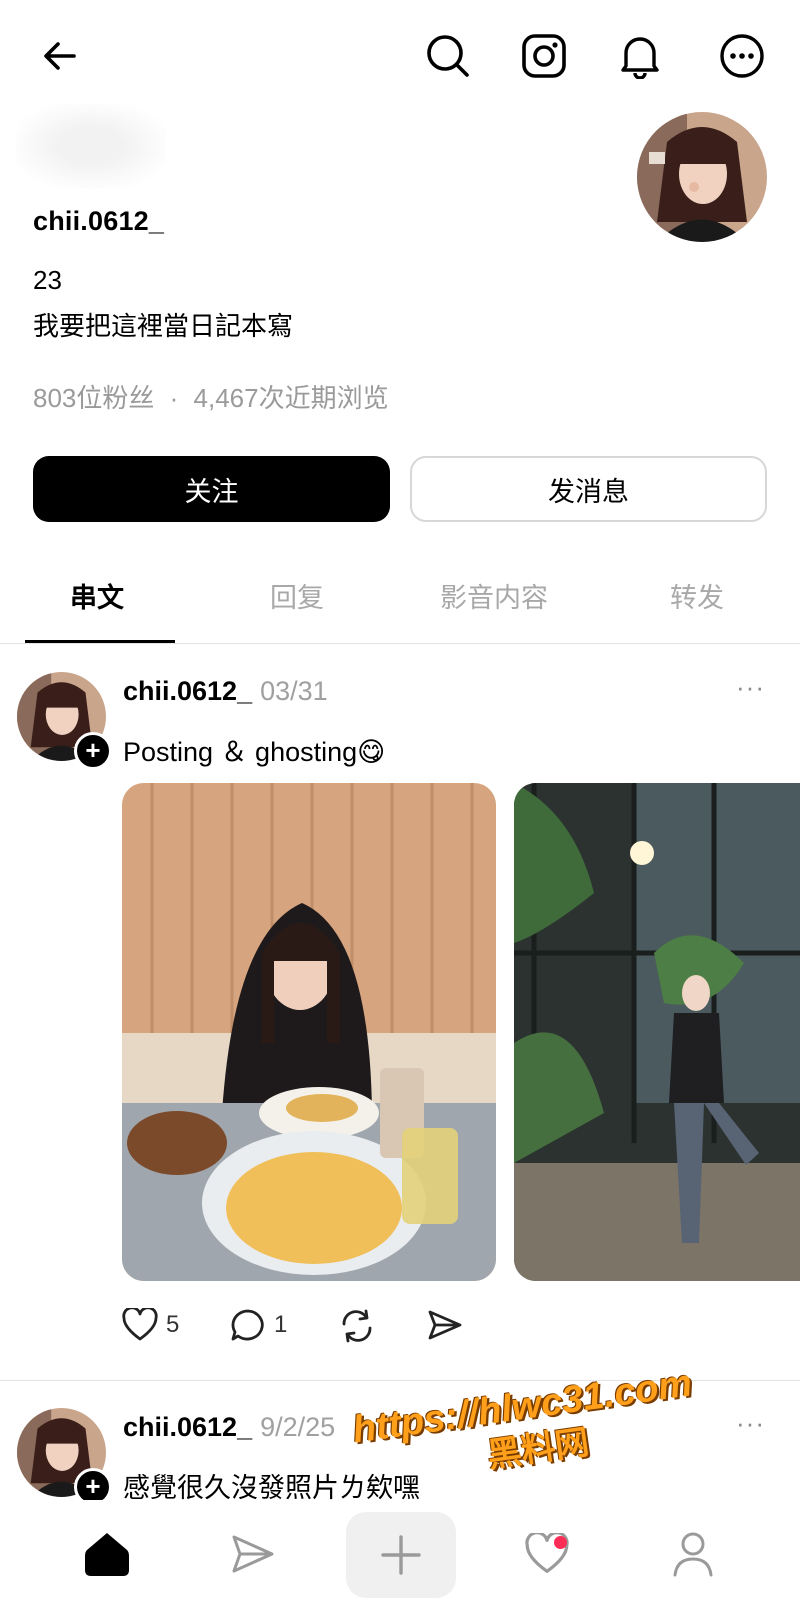  I want to click on profile-stats: 803位粉丝 · 4,467次近期浏览, so click(211, 396).